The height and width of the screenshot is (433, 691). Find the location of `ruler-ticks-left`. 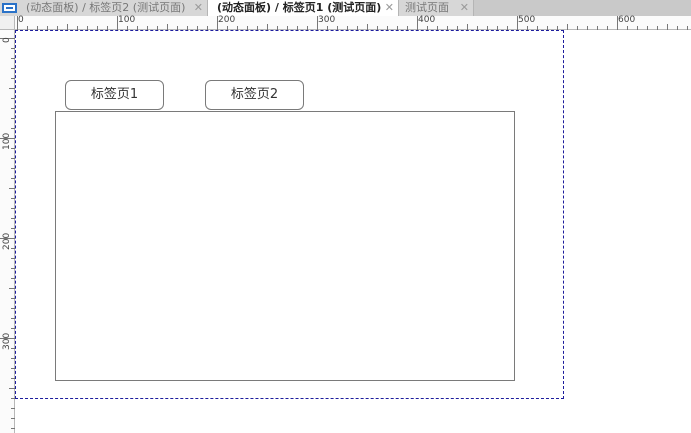

ruler-ticks-left is located at coordinates (7, 233).